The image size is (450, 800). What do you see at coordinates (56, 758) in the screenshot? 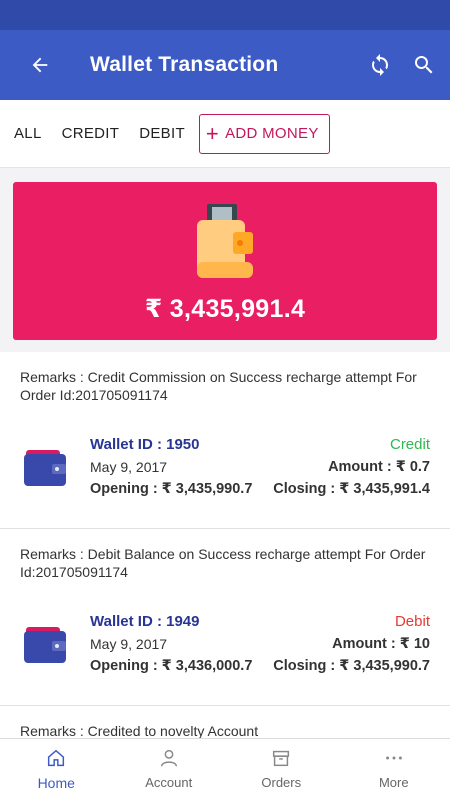
I see `home-icon` at bounding box center [56, 758].